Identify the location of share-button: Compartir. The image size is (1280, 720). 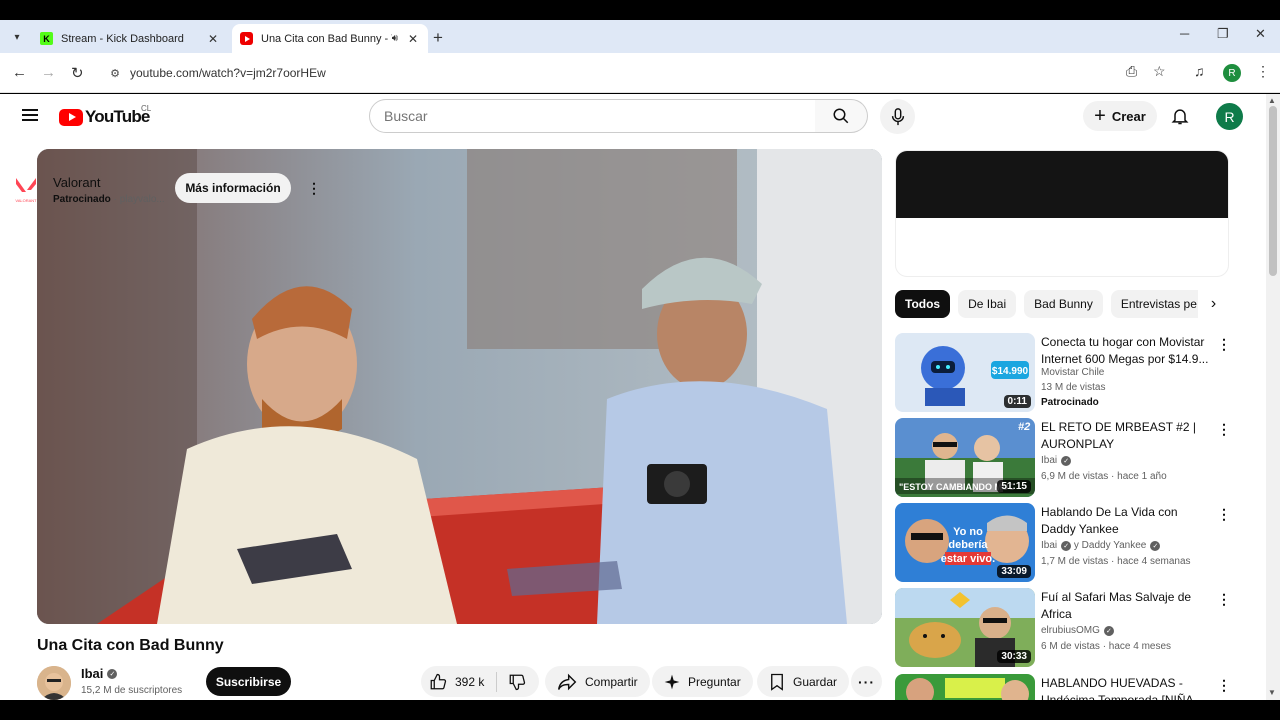
(597, 681).